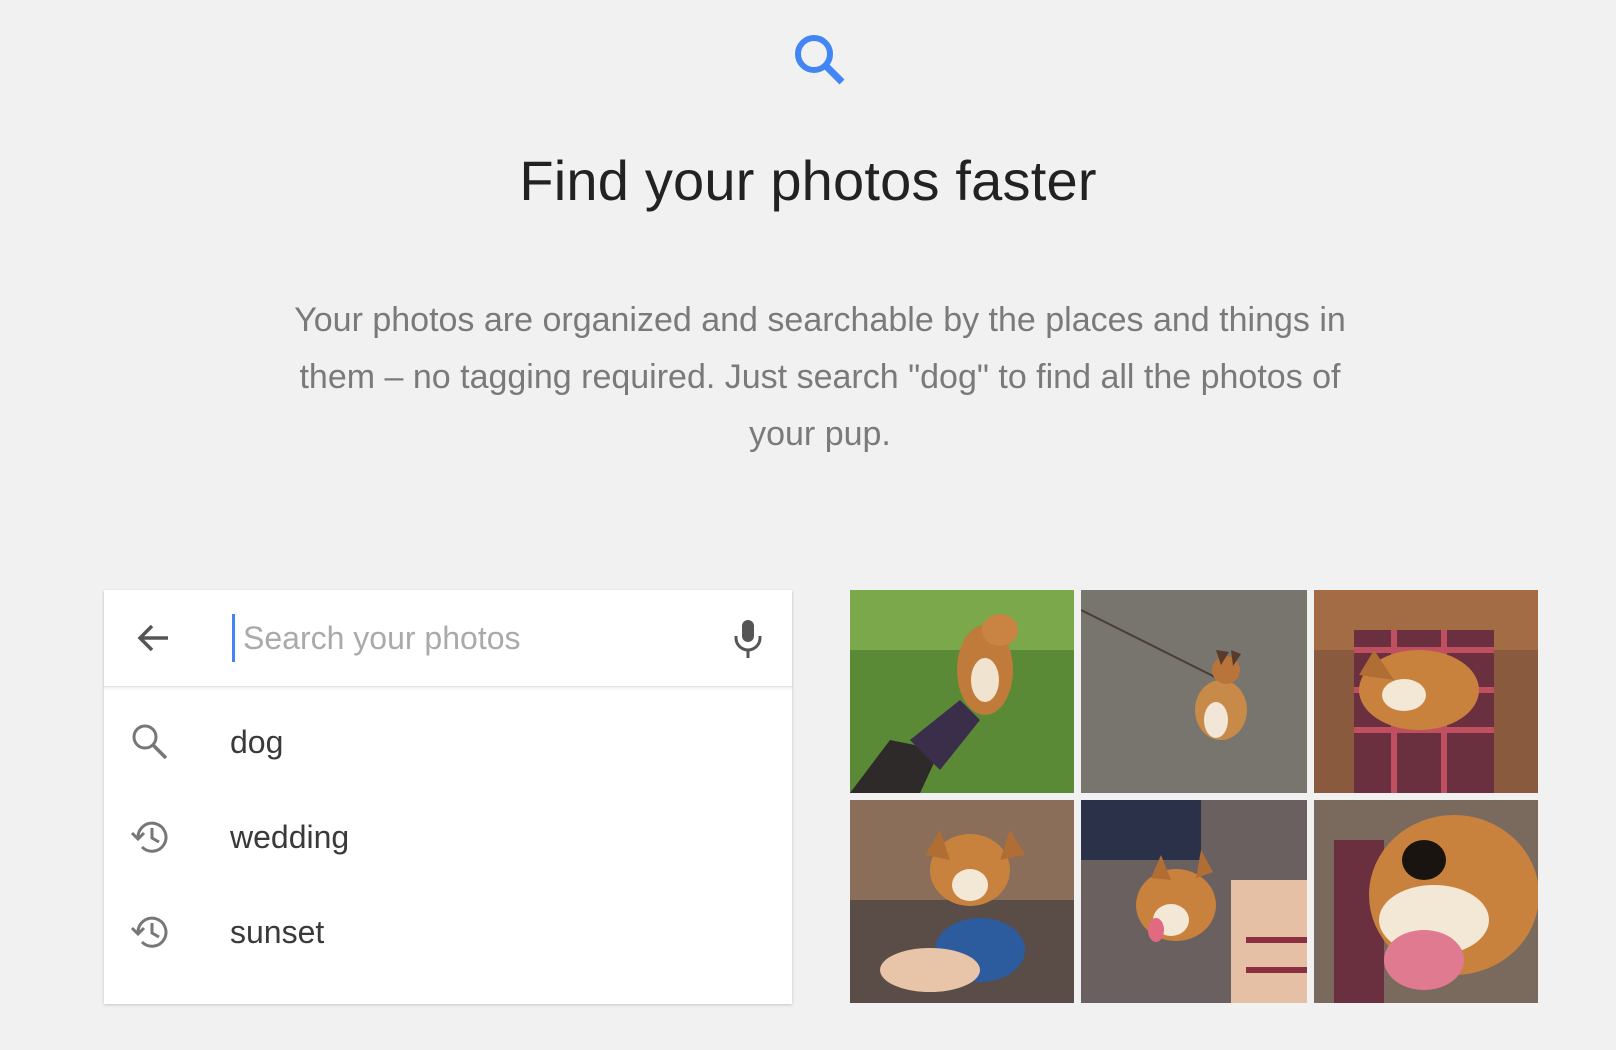 The width and height of the screenshot is (1616, 1050). I want to click on suggestion-label: dog, so click(257, 742).